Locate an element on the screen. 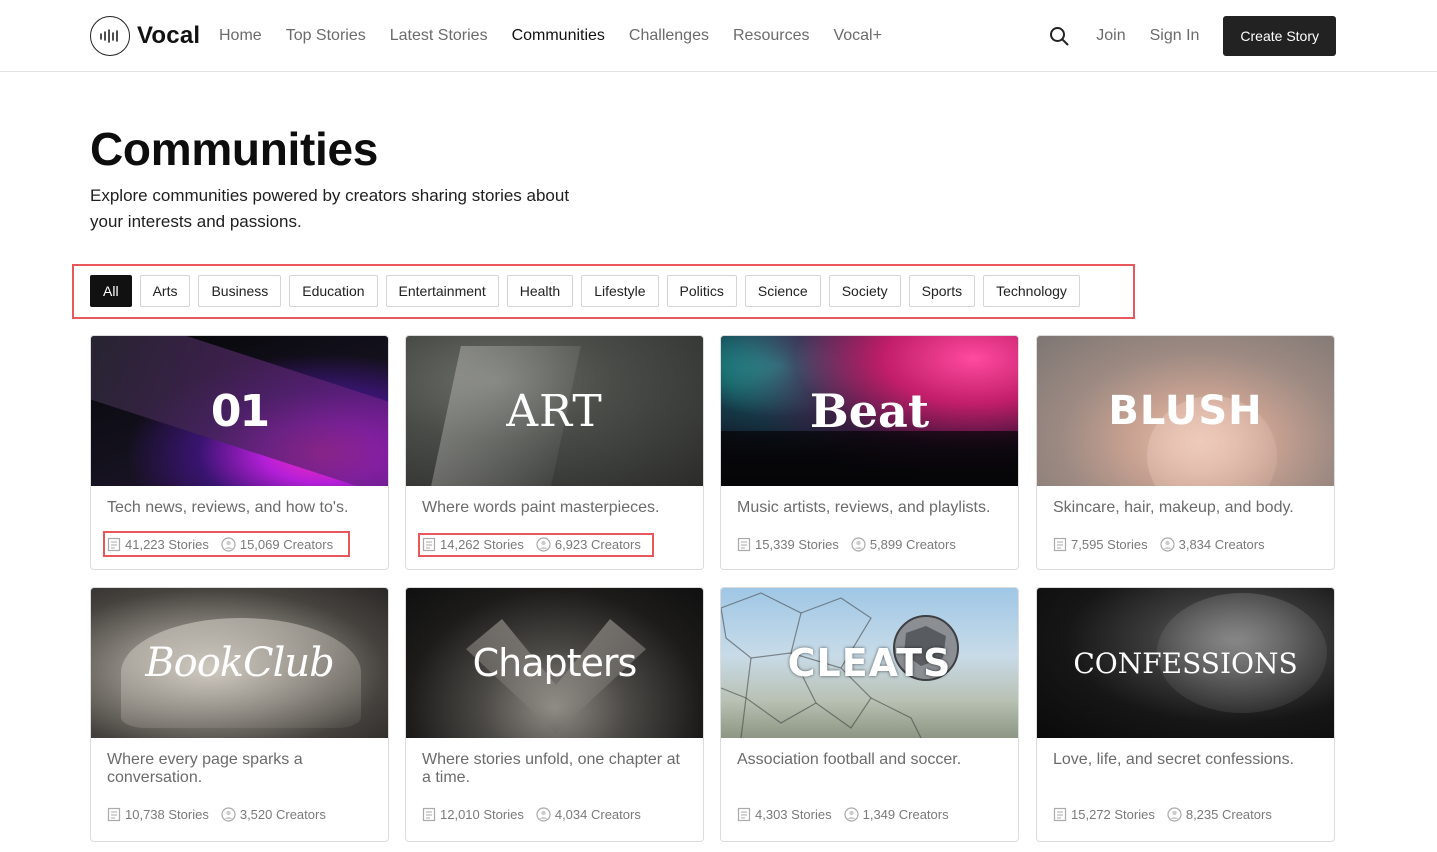 The width and height of the screenshot is (1437, 852). logo-mark-icon is located at coordinates (110, 36).